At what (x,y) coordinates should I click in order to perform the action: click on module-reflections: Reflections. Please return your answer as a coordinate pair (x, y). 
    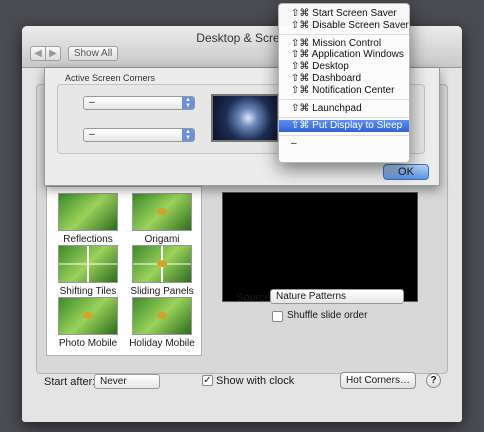
    Looking at the image, I should click on (88, 219).